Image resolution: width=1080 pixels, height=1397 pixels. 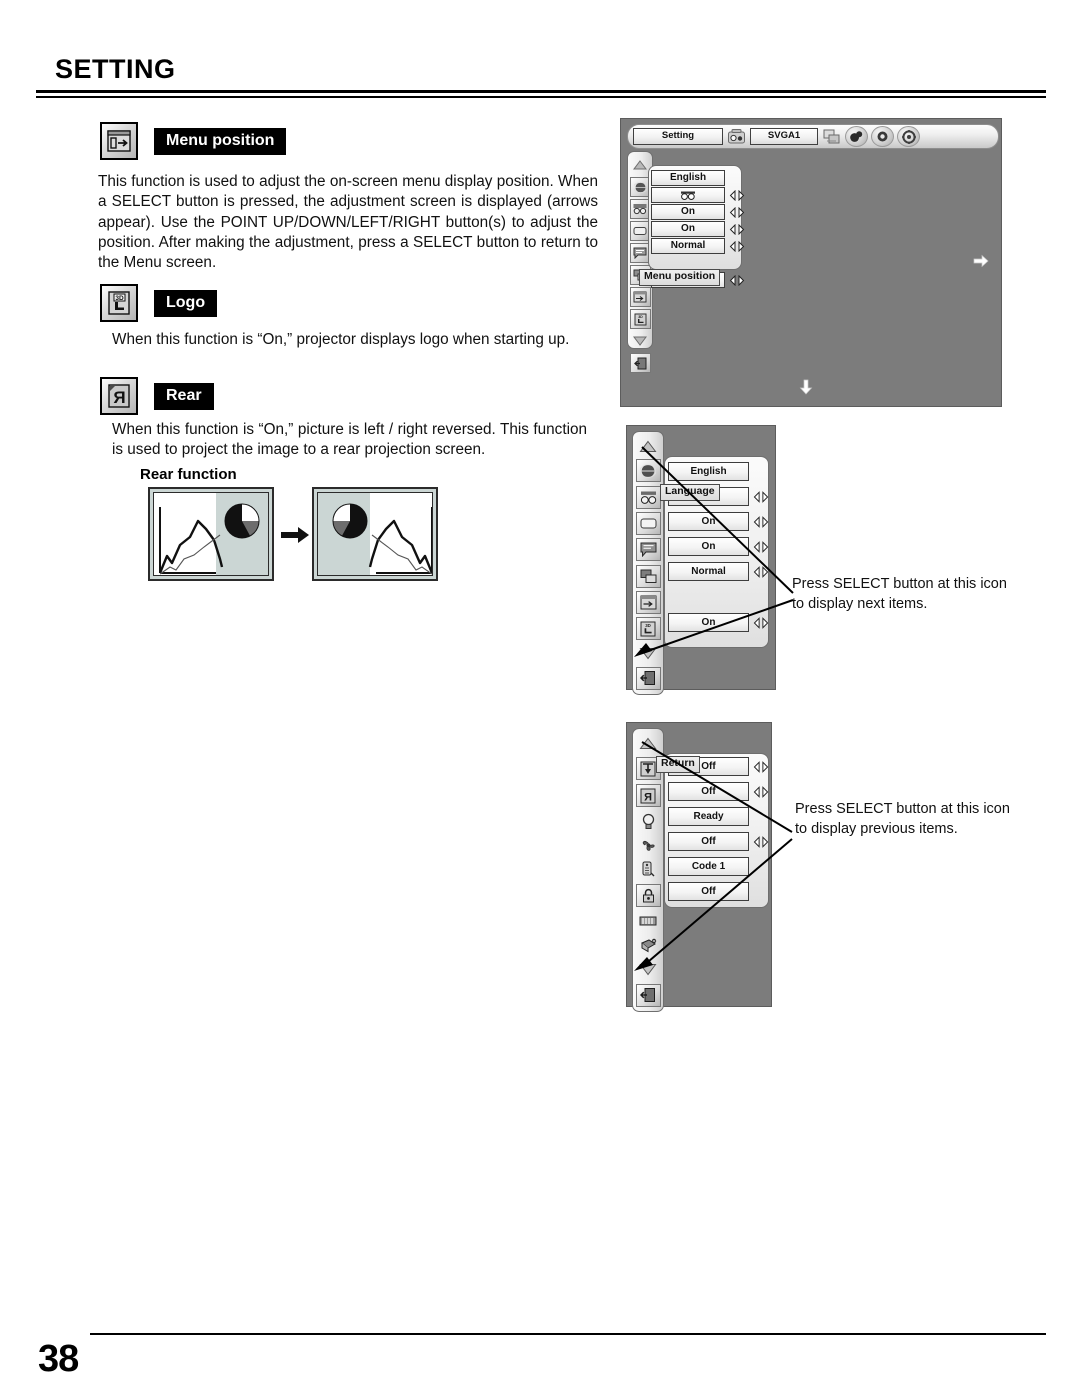 I want to click on callout-next-line-1: Press SELECT button at this icon, so click(x=899, y=584).